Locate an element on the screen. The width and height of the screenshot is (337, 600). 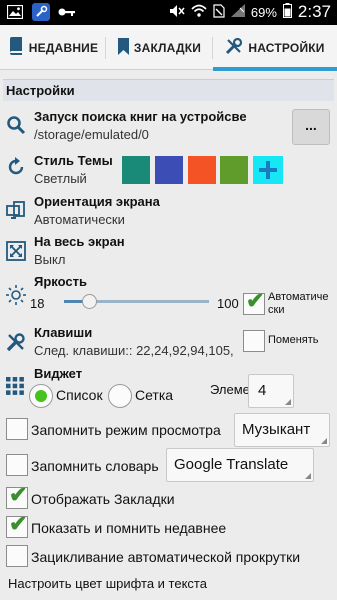
fullscreen-icon is located at coordinates (16, 251).